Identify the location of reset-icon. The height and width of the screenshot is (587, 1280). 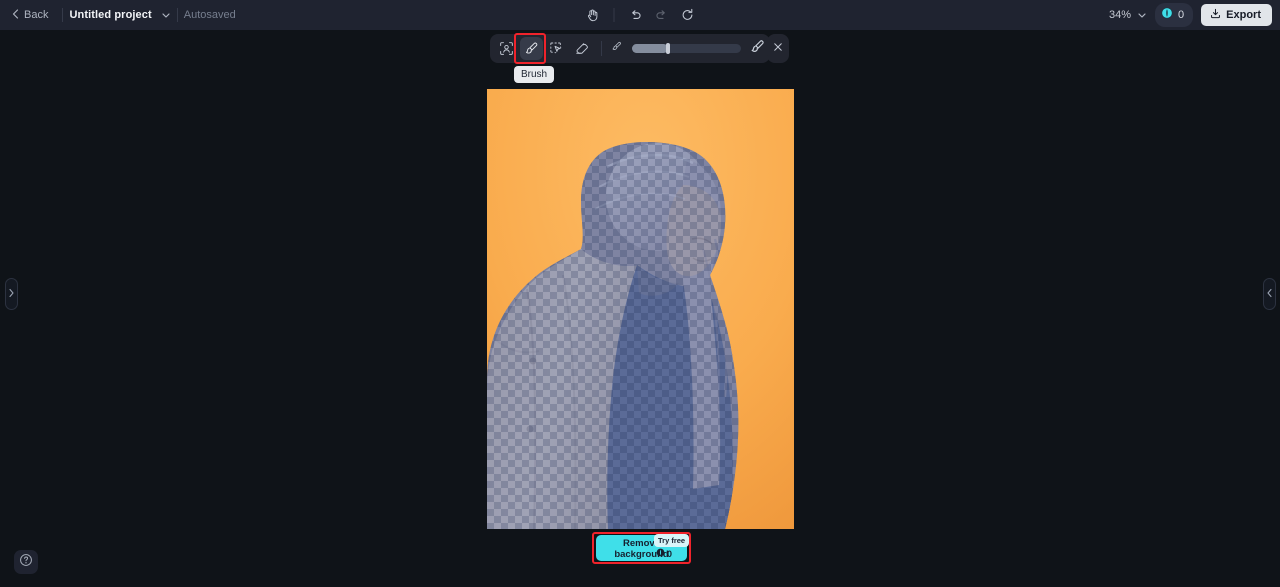
(688, 15).